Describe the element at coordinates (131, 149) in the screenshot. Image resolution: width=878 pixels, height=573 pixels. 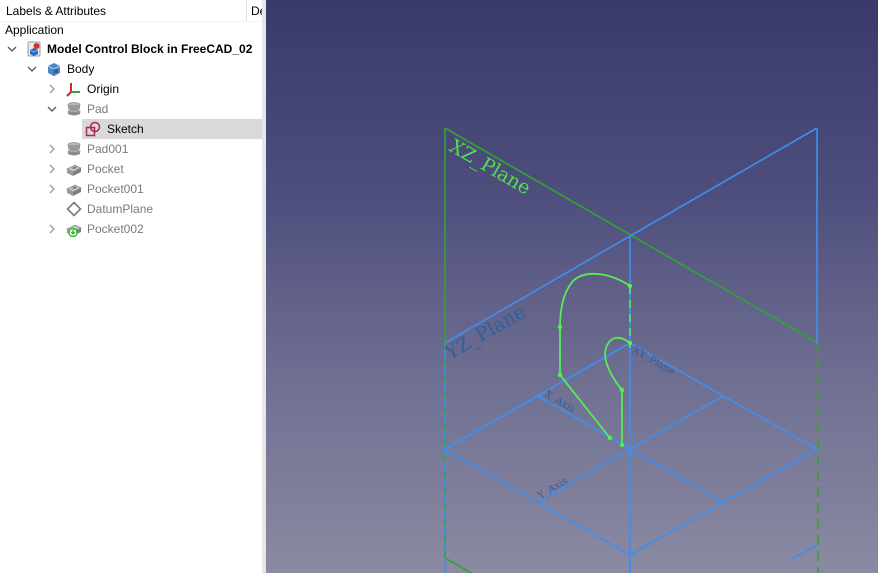
I see `tree-item-pad001: Pad001` at that location.